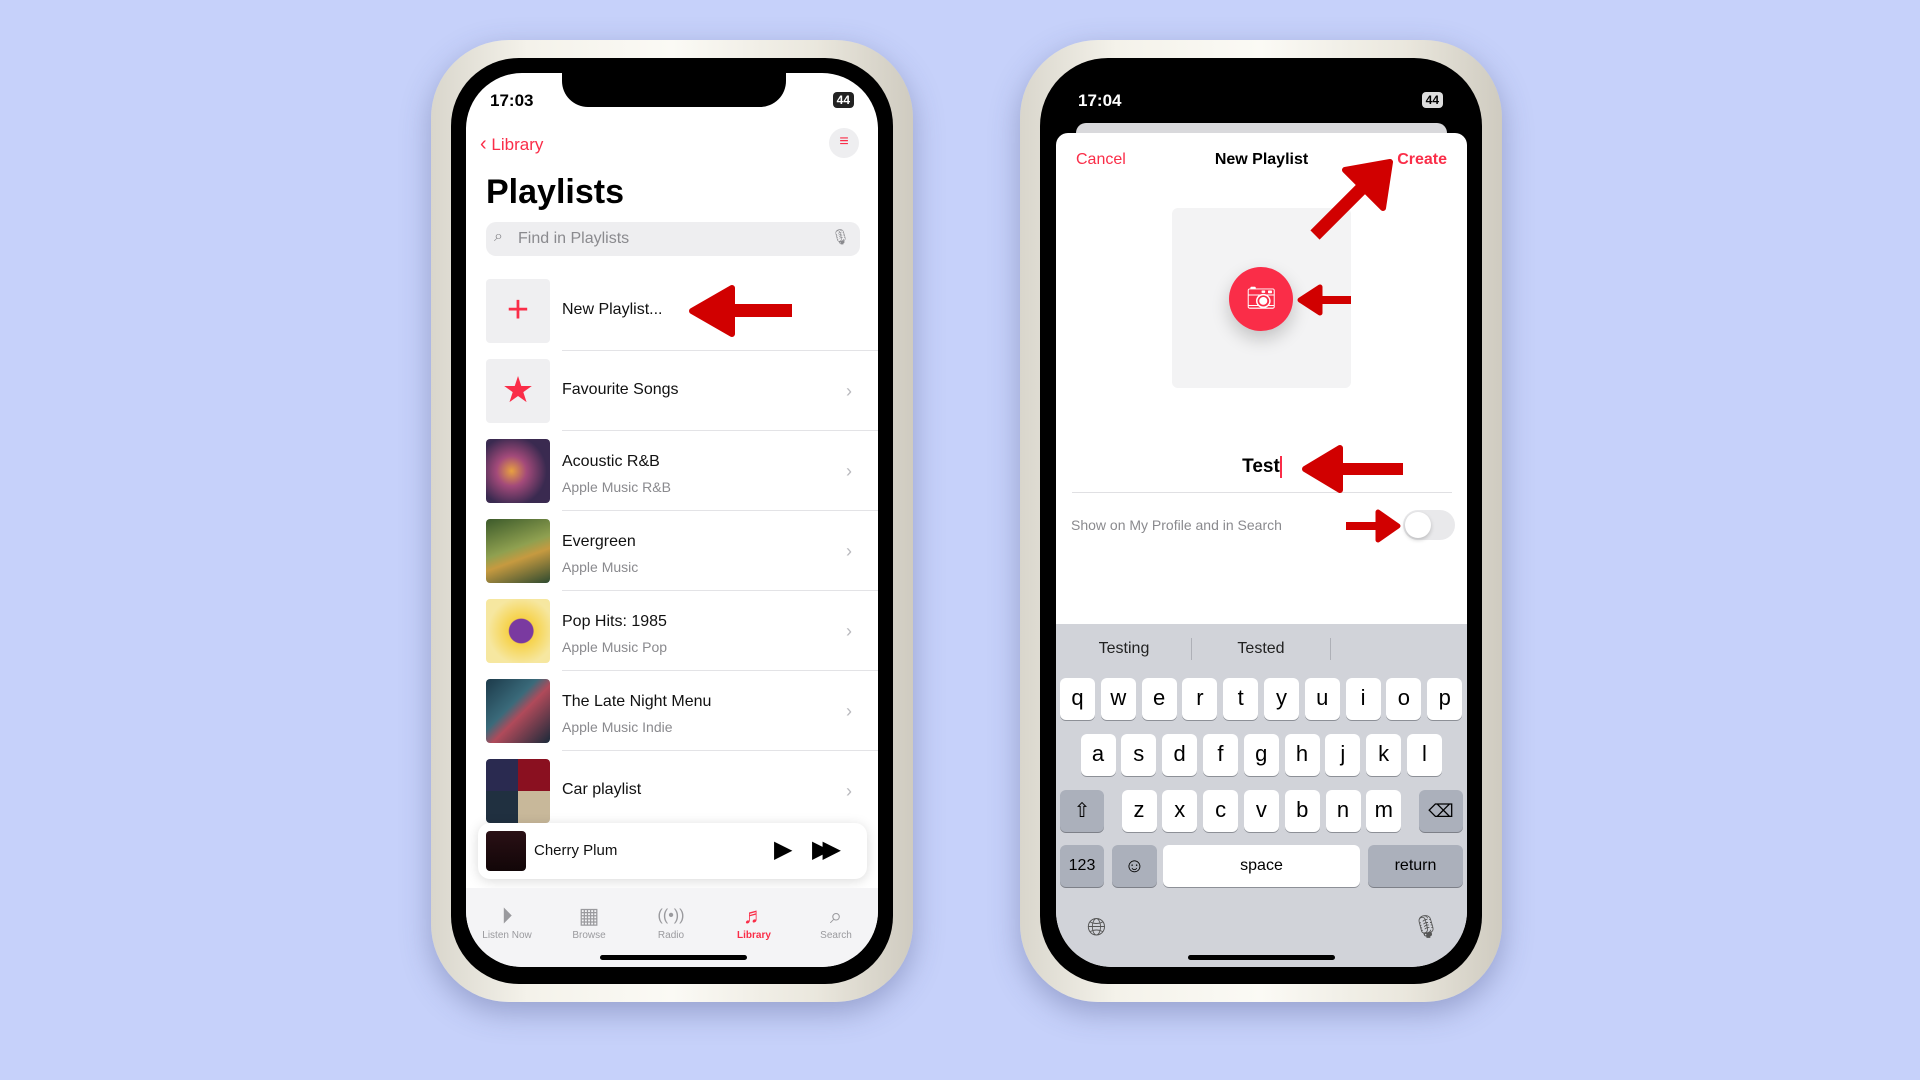 This screenshot has width=1920, height=1080. I want to click on tab-label: Browse, so click(589, 935).